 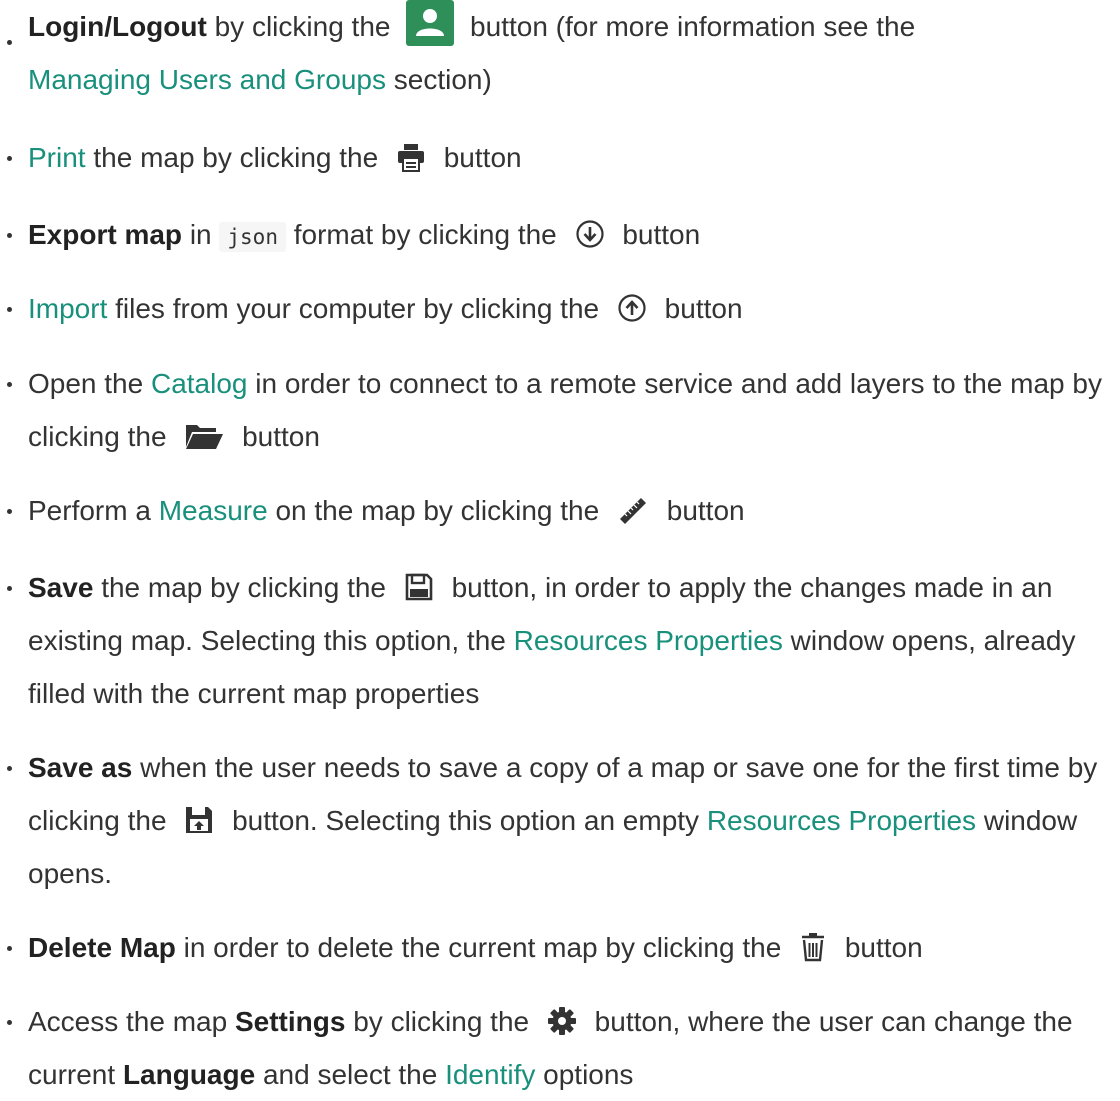 What do you see at coordinates (562, 1021) in the screenshot?
I see `gear-icon` at bounding box center [562, 1021].